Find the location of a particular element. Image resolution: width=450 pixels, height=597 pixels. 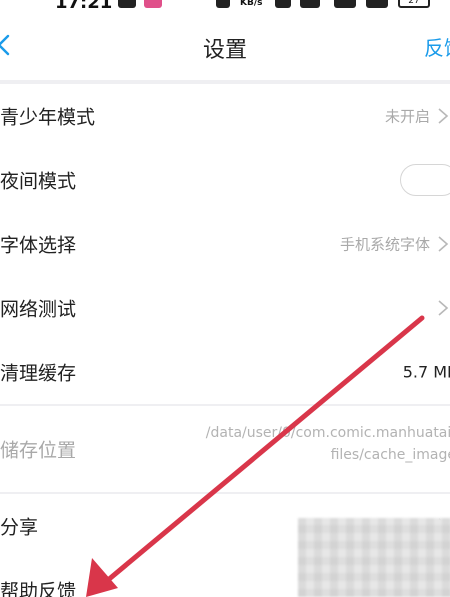

row-network-test: 网络测试 is located at coordinates (225, 308).